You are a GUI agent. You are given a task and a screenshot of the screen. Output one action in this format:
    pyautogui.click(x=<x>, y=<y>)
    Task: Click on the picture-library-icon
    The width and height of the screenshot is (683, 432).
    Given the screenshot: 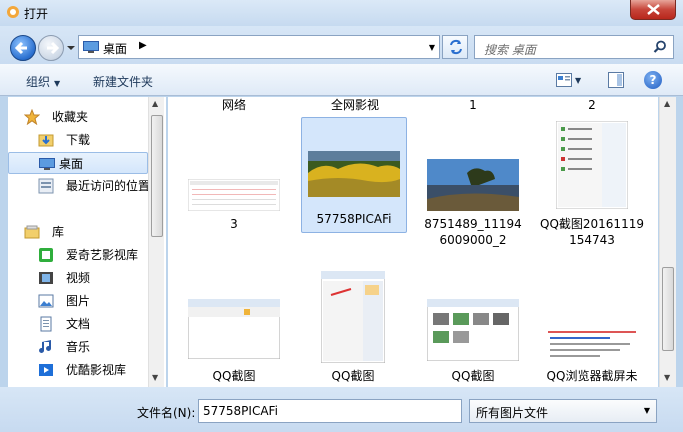 What is the action you would take?
    pyautogui.click(x=46, y=301)
    